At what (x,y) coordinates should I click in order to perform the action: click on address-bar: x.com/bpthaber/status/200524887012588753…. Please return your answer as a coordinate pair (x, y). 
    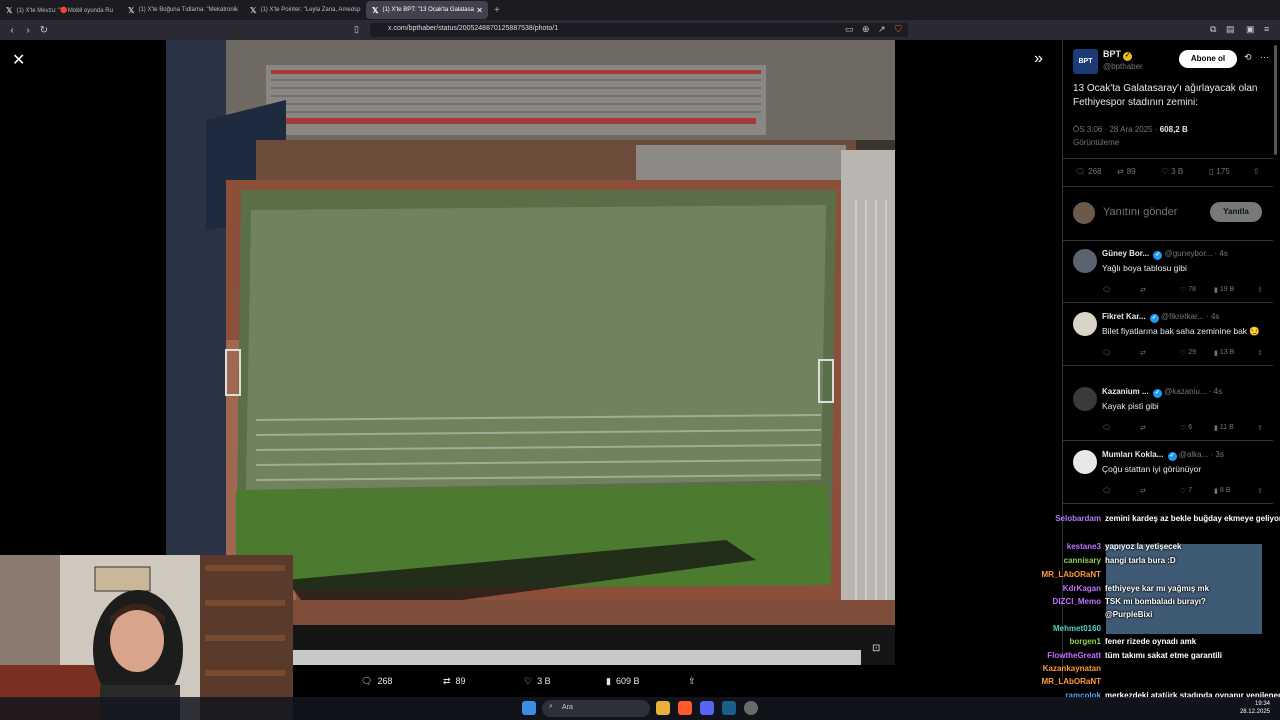
    Looking at the image, I should click on (639, 30).